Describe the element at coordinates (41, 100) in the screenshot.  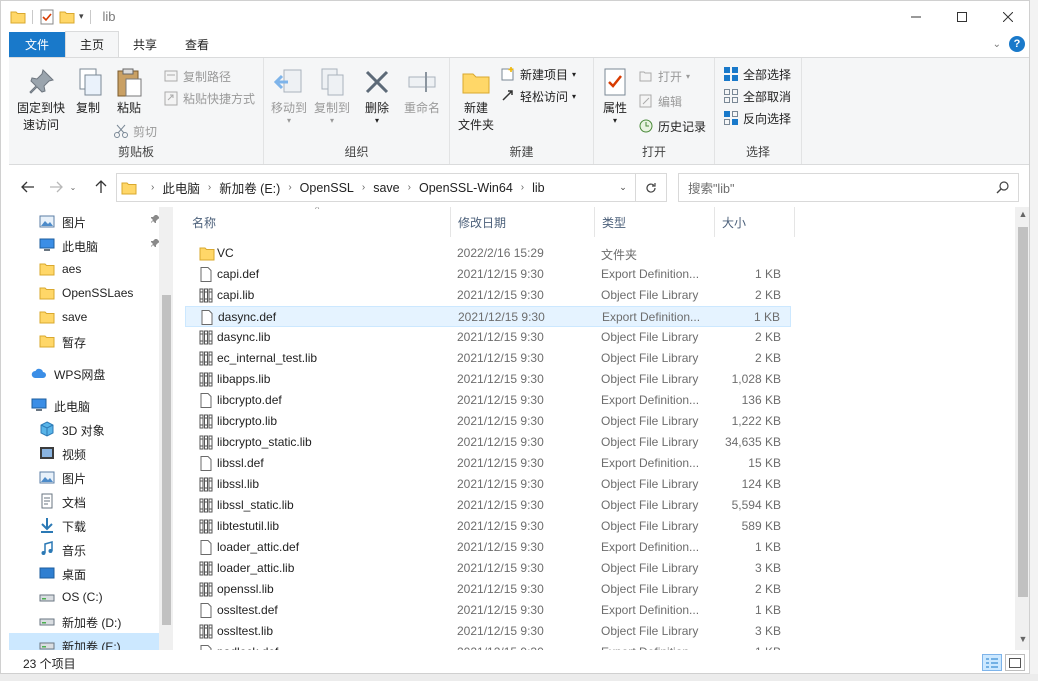
I see `pin-quick-access-button: 固定到快 速访问` at that location.